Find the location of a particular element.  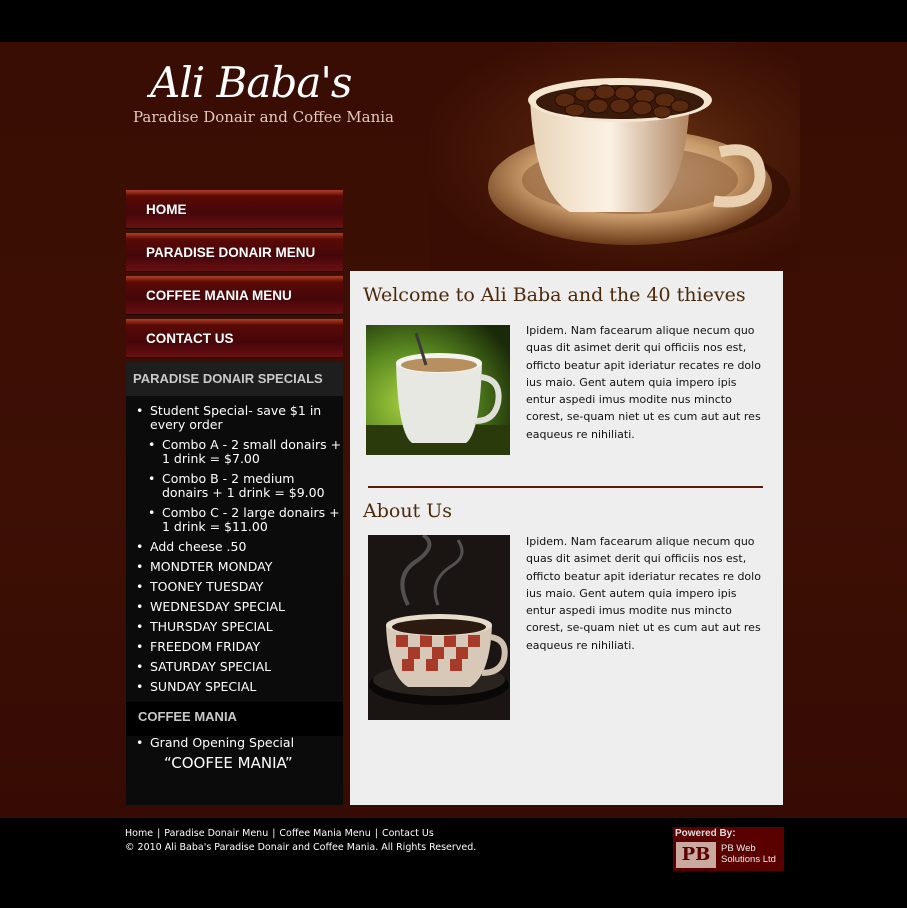

nav-home: HOME is located at coordinates (234, 209).